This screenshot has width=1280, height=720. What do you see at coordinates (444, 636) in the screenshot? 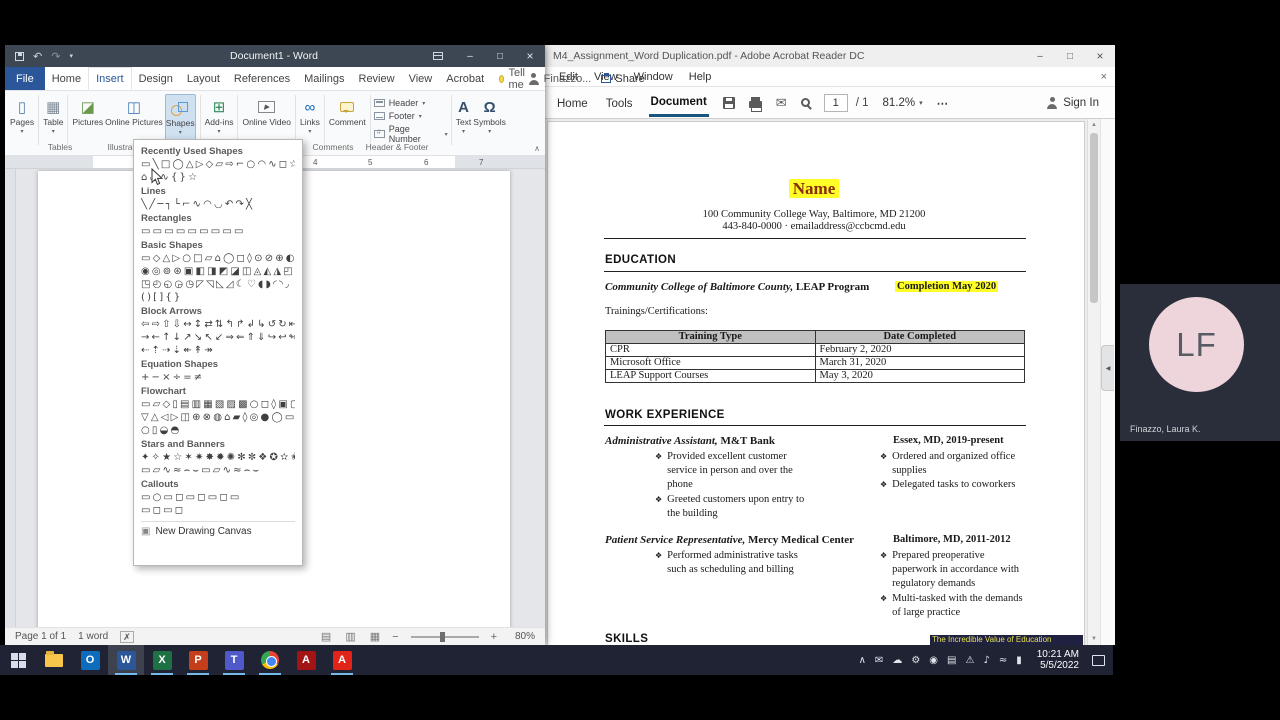
I see `zoom-slider` at bounding box center [444, 636].